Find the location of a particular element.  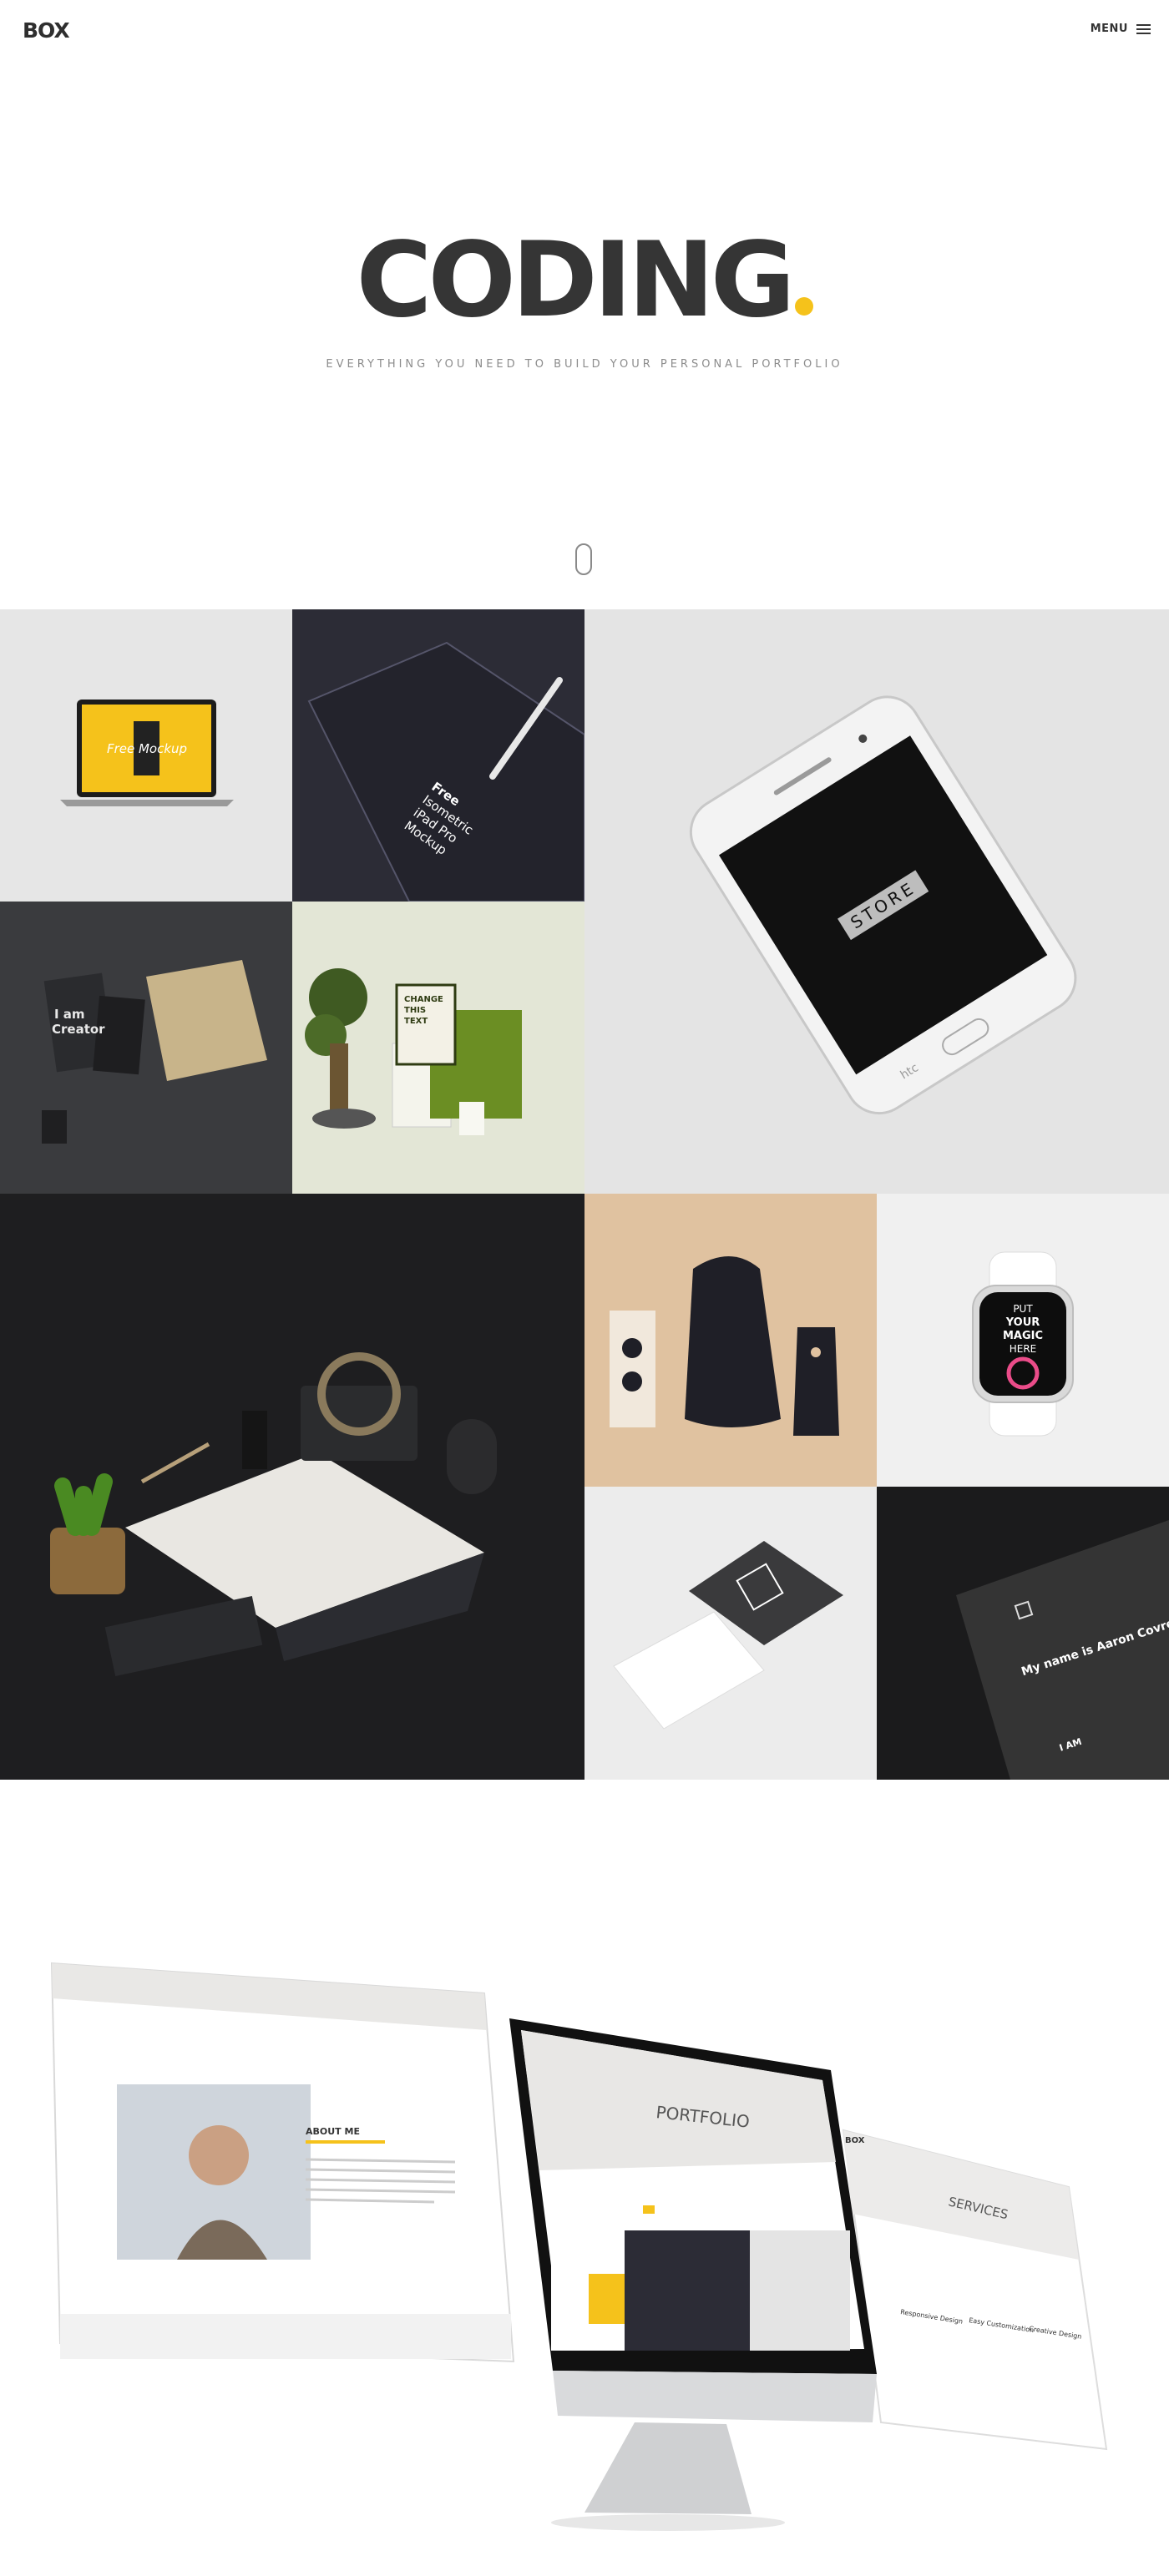

watch-mockup-image: PUT YOUR MAGIC HERE is located at coordinates (1023, 1344).